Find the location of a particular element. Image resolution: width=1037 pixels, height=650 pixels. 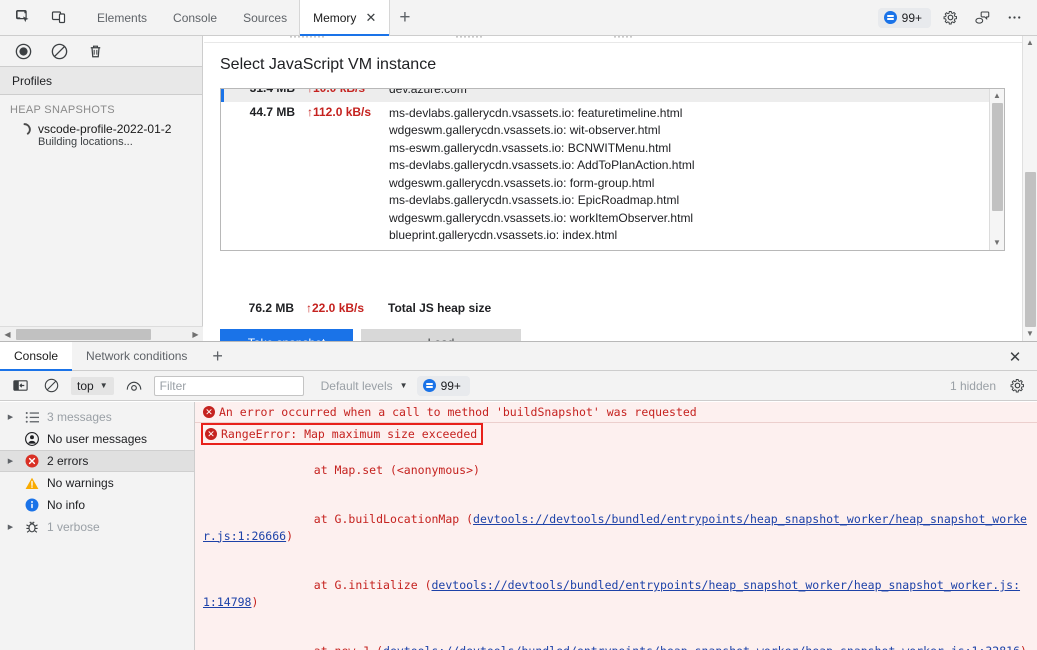

clear-console-icon is located at coordinates (51, 386).